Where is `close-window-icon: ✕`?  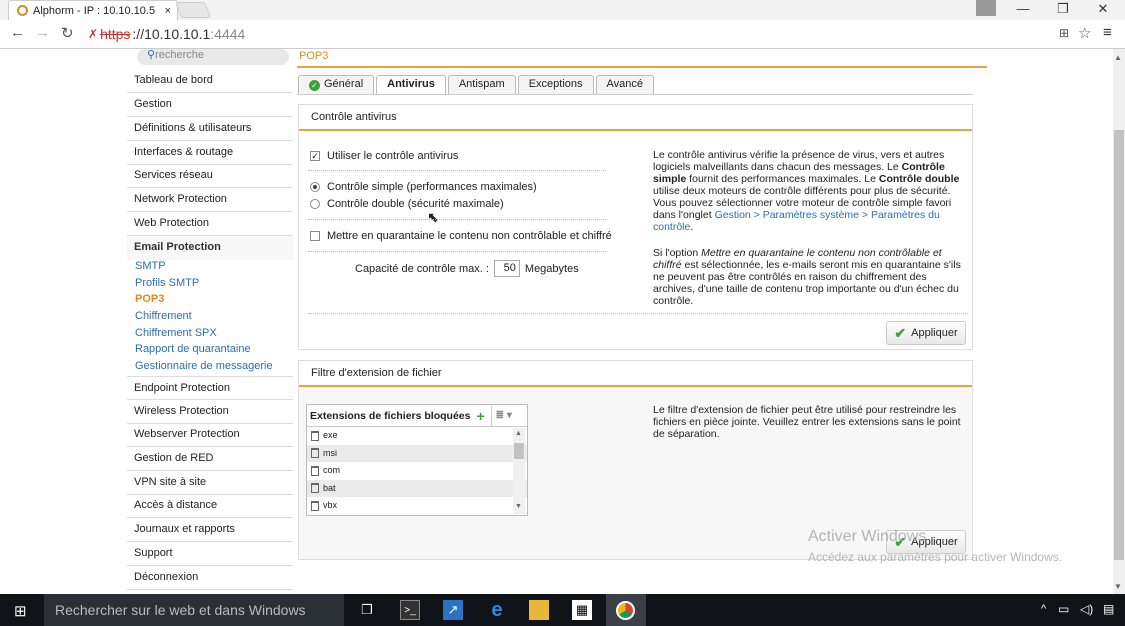 close-window-icon: ✕ is located at coordinates (1103, 10).